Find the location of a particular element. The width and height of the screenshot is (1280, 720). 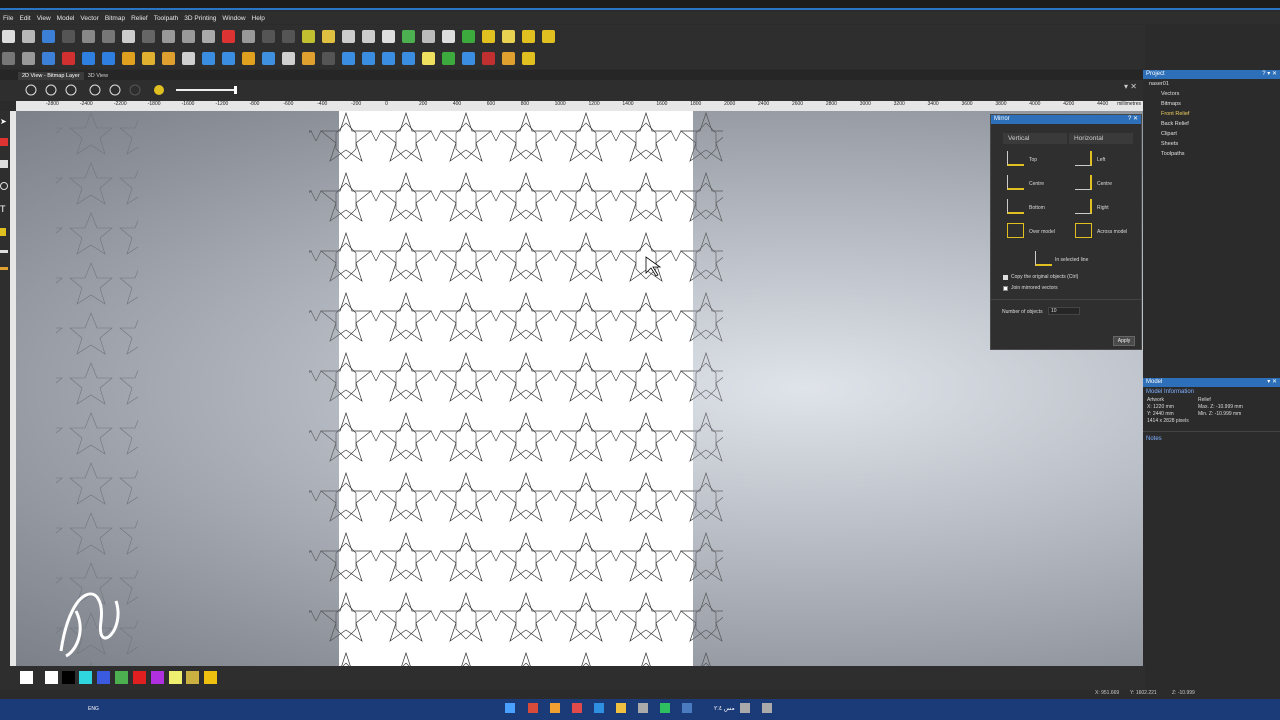

mirror-left-button: Left is located at coordinates (1101, 160).